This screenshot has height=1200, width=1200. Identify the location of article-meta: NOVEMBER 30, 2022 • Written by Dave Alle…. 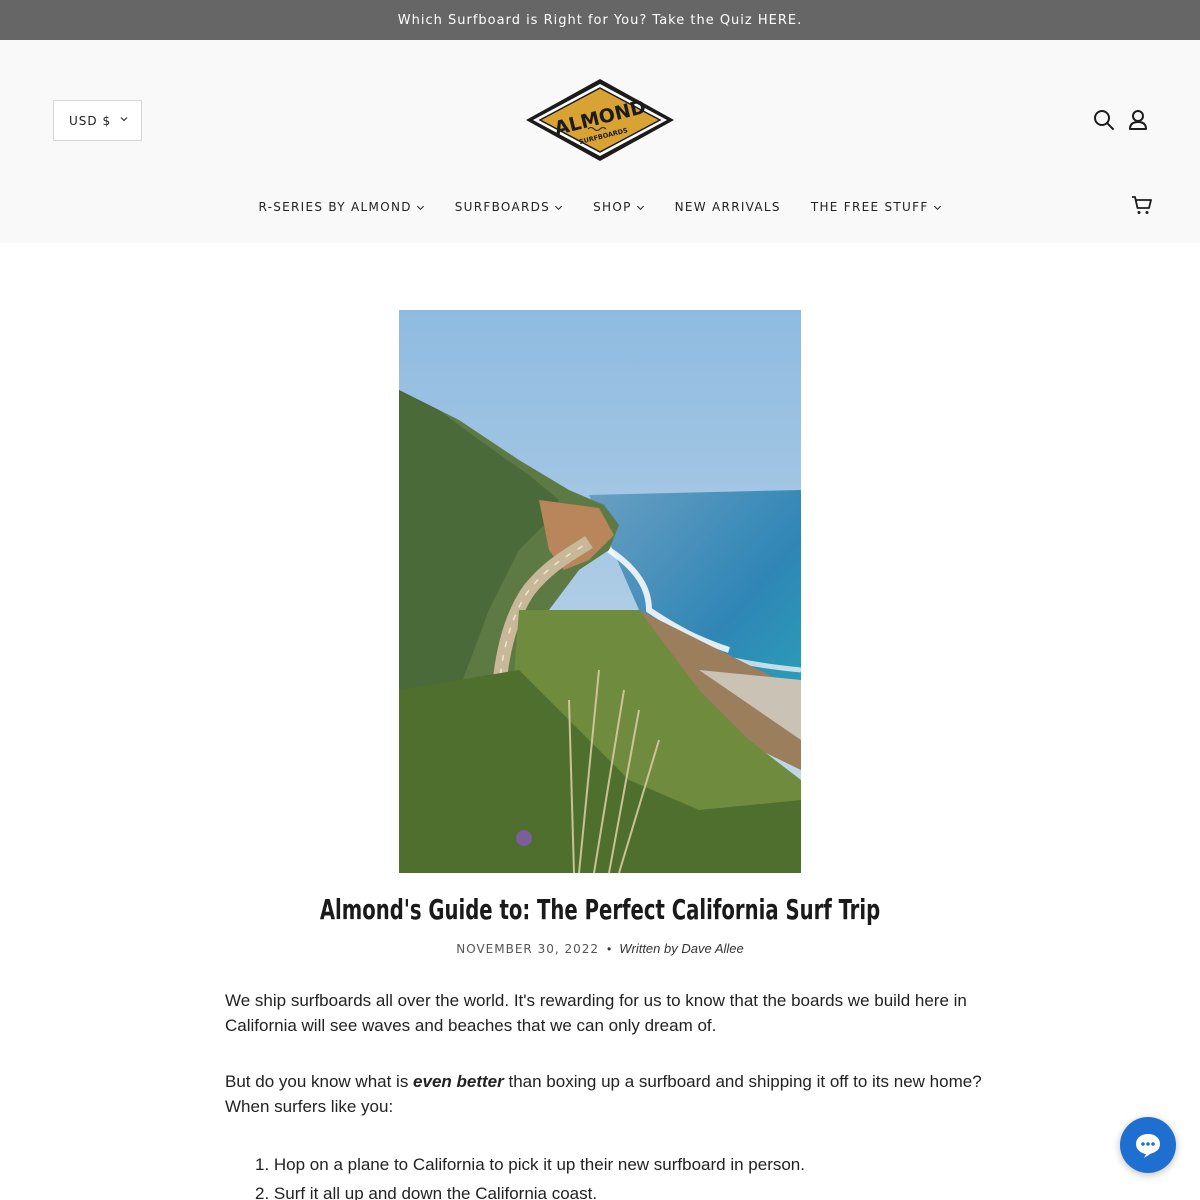
(600, 948).